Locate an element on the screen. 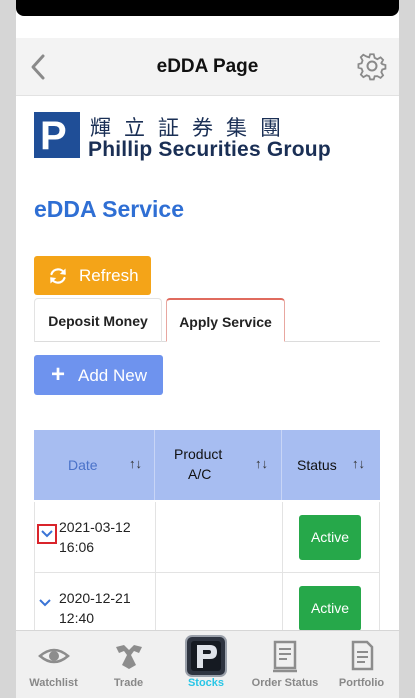 This screenshot has width=415, height=698. add-new-button: + Add New is located at coordinates (98, 375).